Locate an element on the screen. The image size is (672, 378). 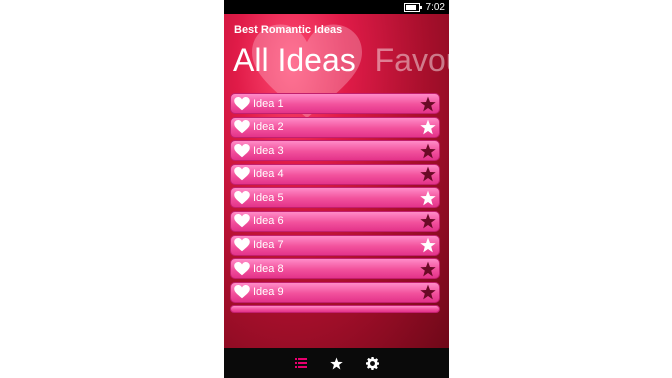
idea-row: Idea 6 is located at coordinates (335, 221).